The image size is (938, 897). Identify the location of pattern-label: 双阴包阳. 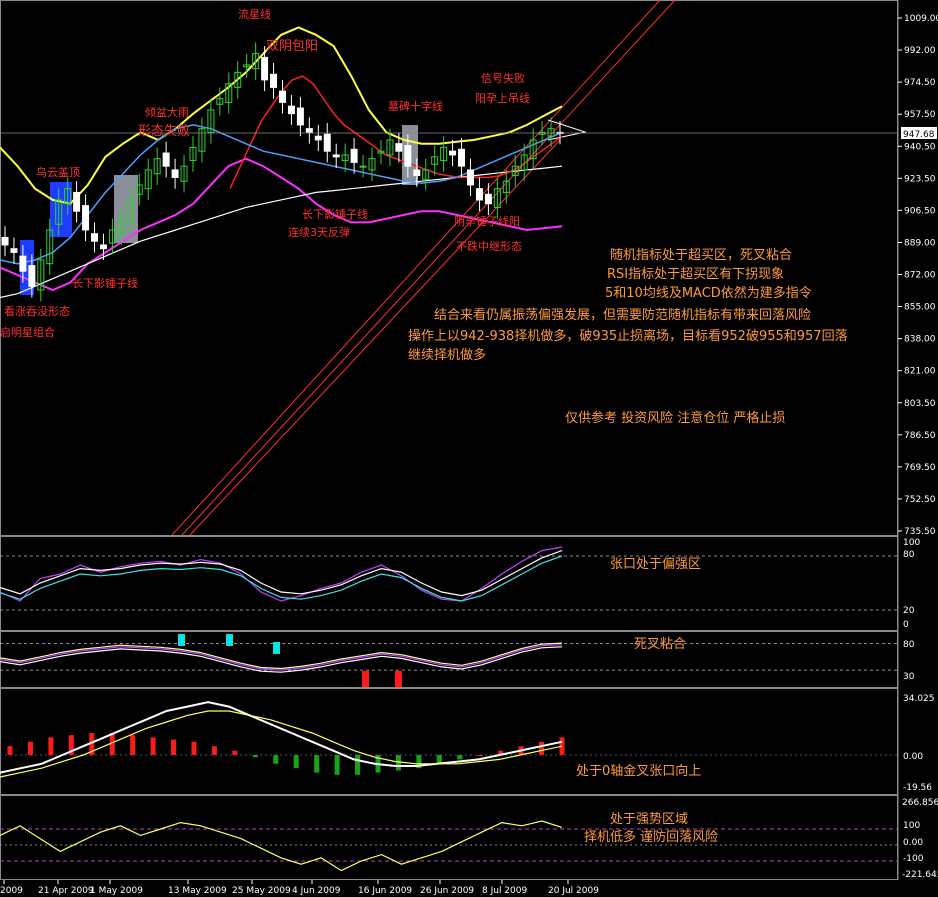
(292, 46).